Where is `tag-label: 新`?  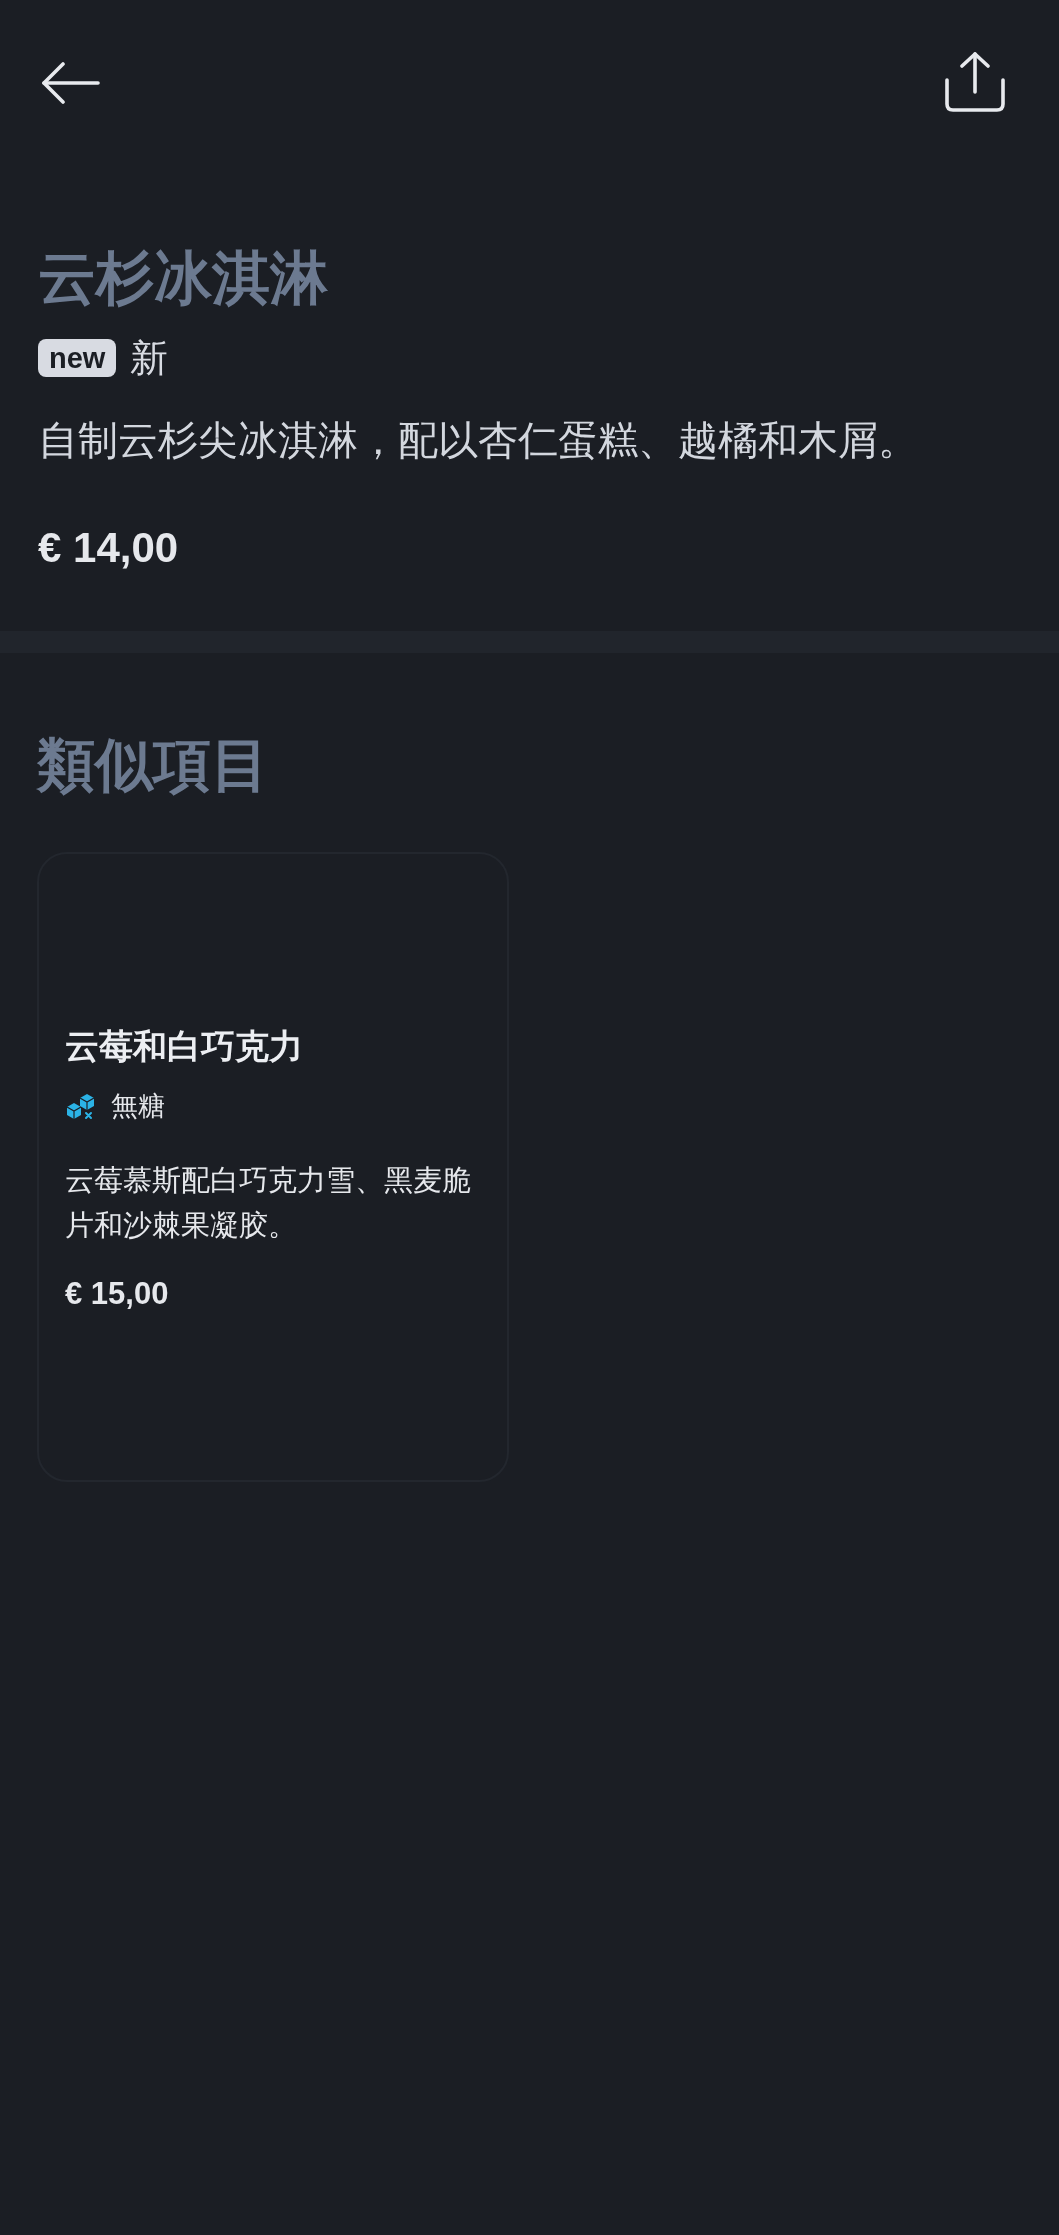
tag-label: 新 is located at coordinates (149, 358).